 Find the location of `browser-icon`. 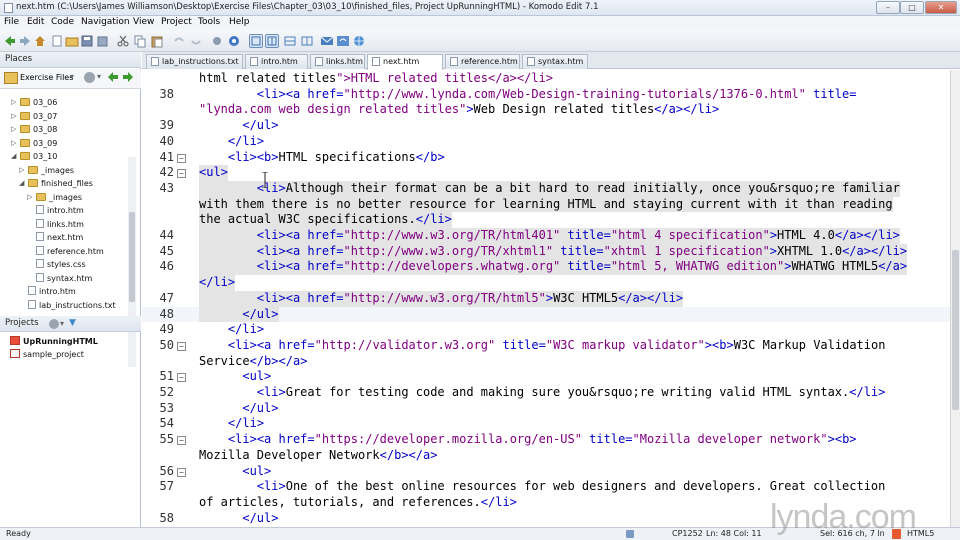

browser-icon is located at coordinates (234, 41).